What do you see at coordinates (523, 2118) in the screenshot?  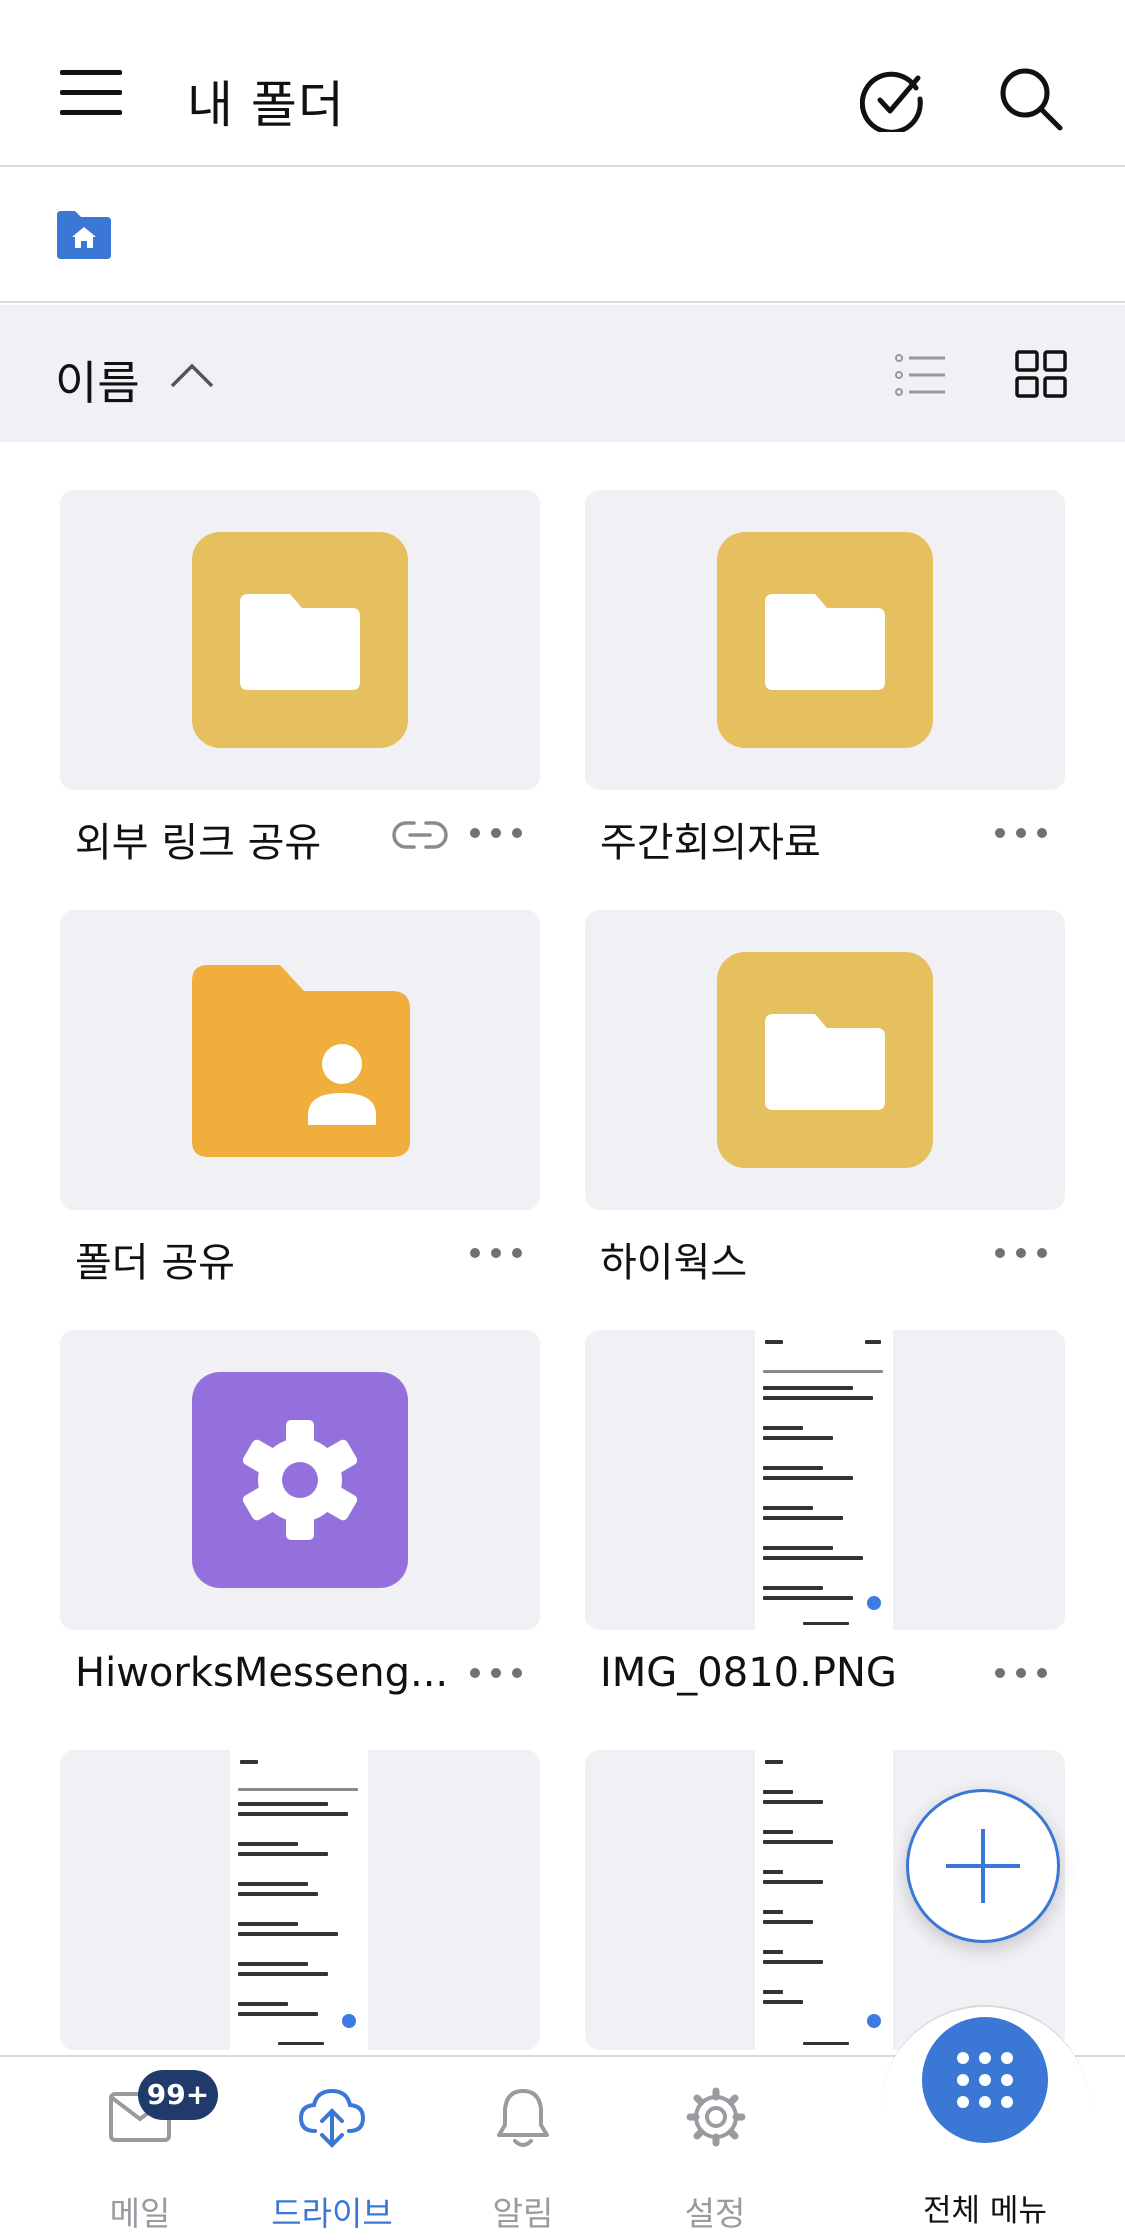 I see `bell-icon` at bounding box center [523, 2118].